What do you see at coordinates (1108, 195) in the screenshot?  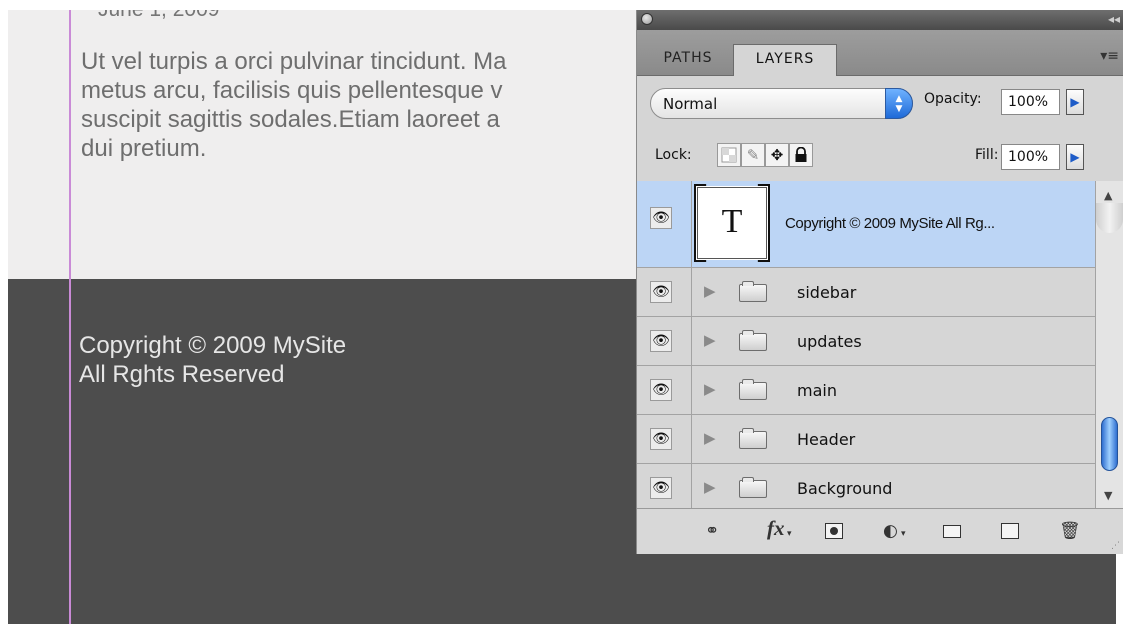 I see `scroll-up-icon: ▲` at bounding box center [1108, 195].